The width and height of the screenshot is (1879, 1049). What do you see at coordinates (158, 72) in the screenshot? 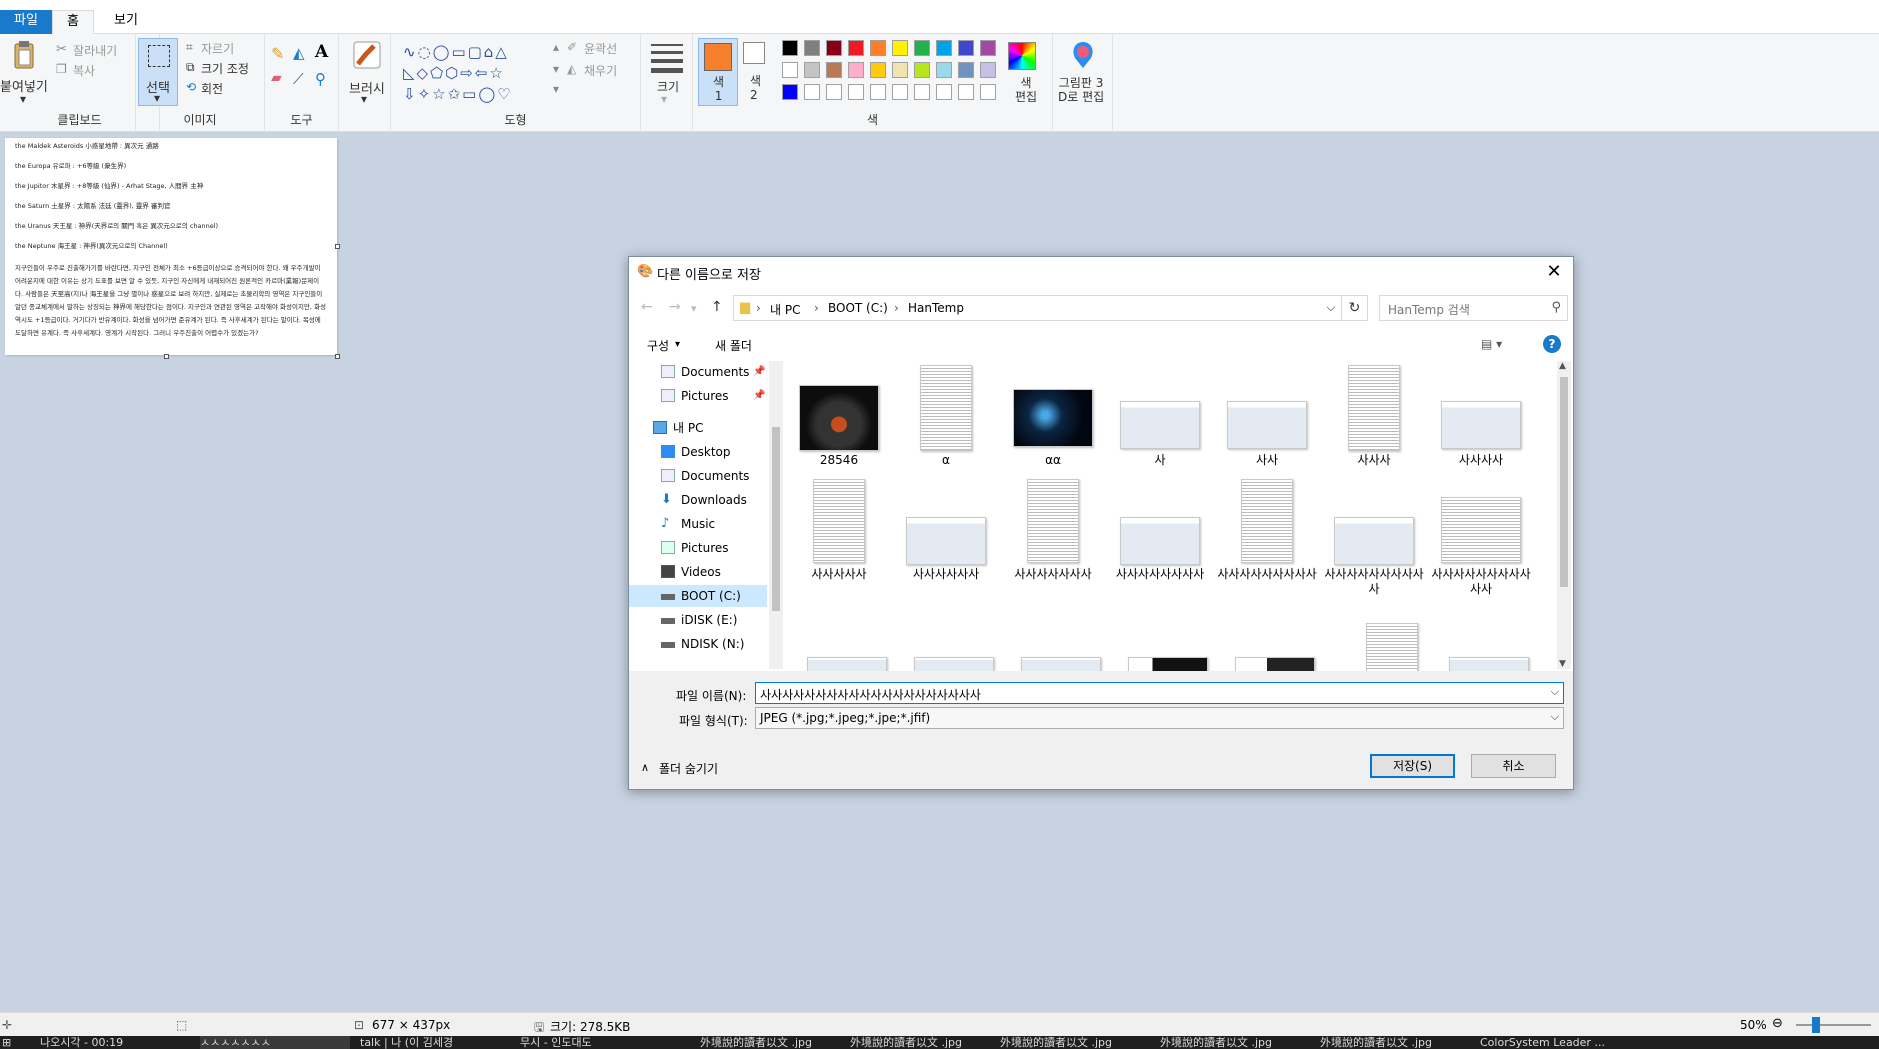
I see `select-button: 선택 ▾` at bounding box center [158, 72].